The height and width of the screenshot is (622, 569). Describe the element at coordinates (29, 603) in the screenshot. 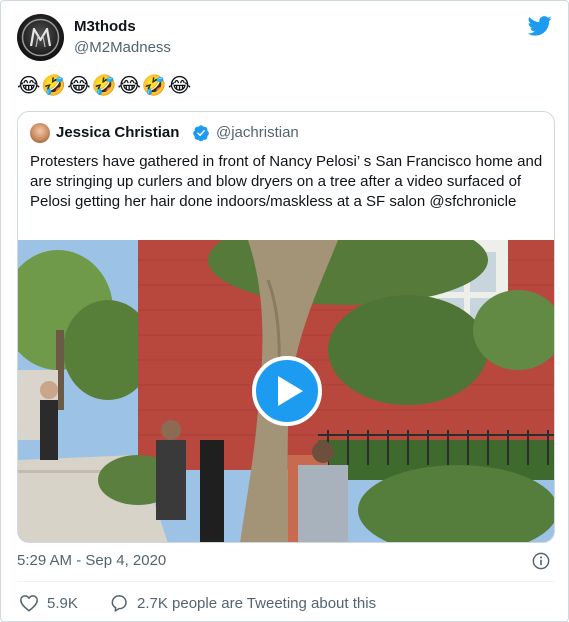

I see `heart-icon` at that location.